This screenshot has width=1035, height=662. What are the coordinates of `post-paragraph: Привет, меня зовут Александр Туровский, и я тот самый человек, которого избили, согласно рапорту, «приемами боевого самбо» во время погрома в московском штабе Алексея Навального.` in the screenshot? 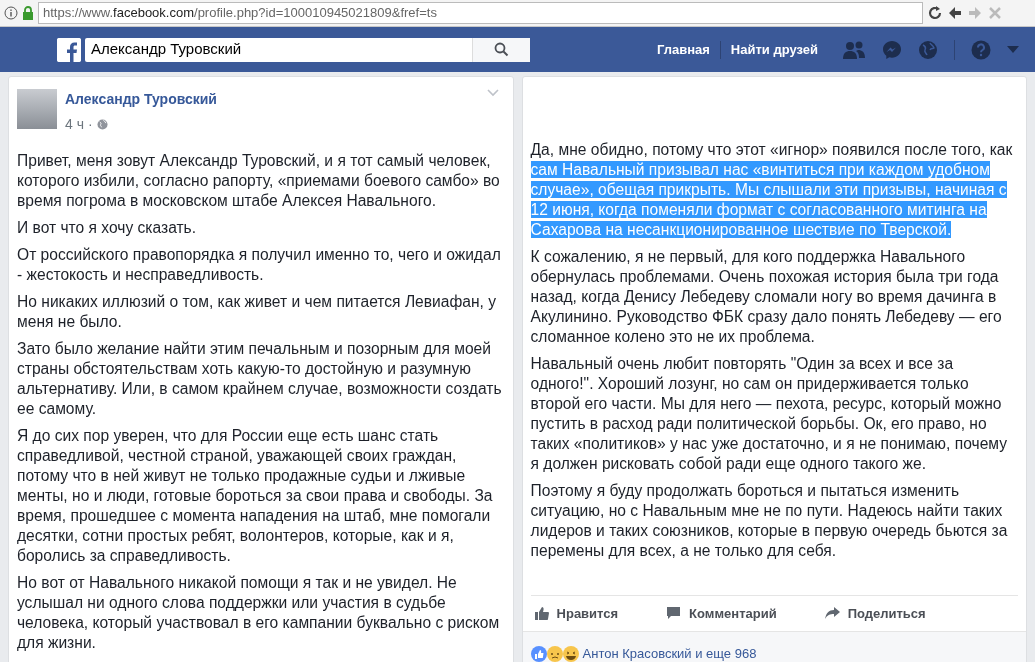 It's located at (259, 181).